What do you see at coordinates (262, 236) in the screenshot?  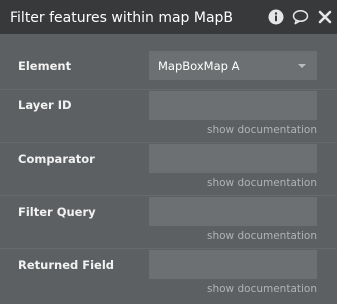 I see `filter-query-show-documentation-link: show documentation` at bounding box center [262, 236].